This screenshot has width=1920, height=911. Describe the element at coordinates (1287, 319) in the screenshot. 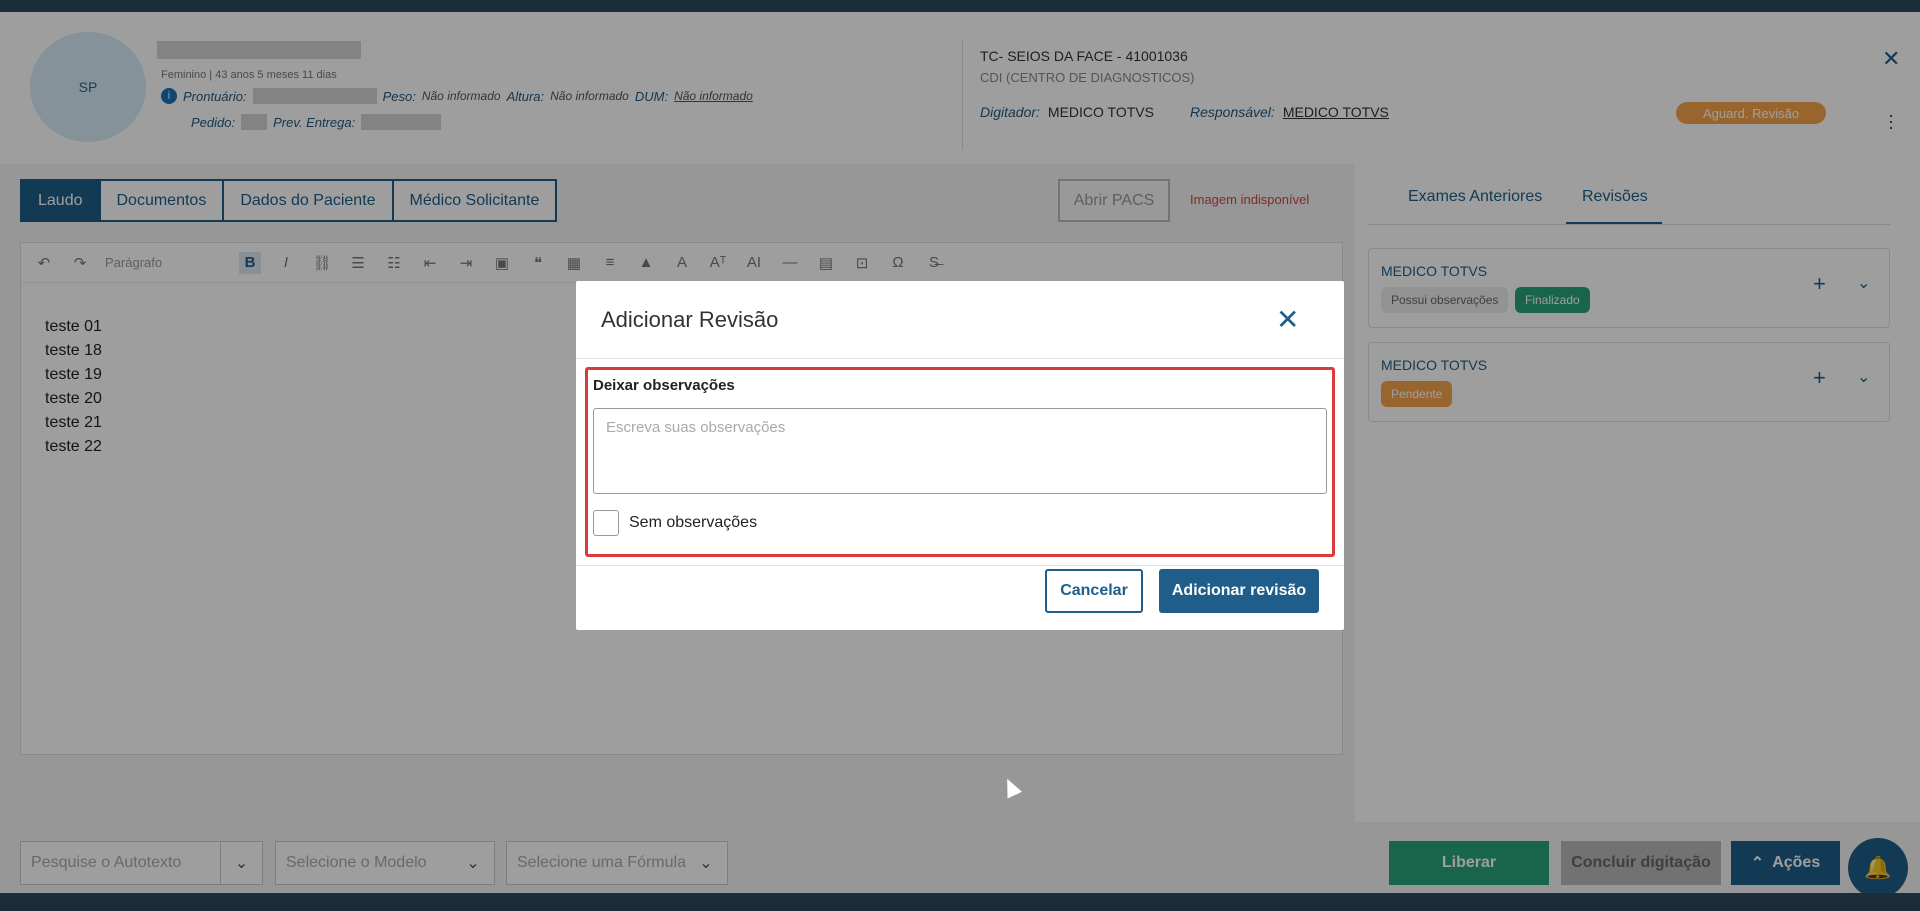

I see `close-icon: ✕` at that location.